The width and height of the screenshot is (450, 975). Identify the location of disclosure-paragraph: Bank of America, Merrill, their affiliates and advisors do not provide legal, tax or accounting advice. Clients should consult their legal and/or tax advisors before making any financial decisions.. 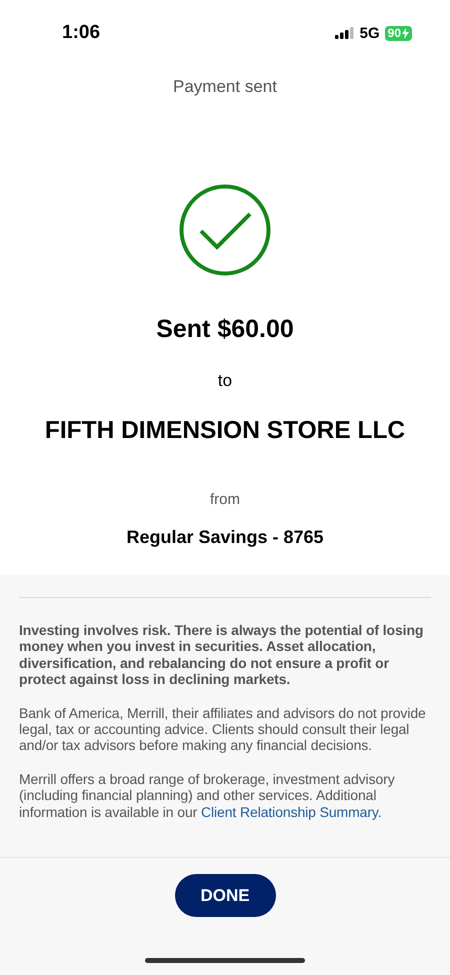
(223, 729).